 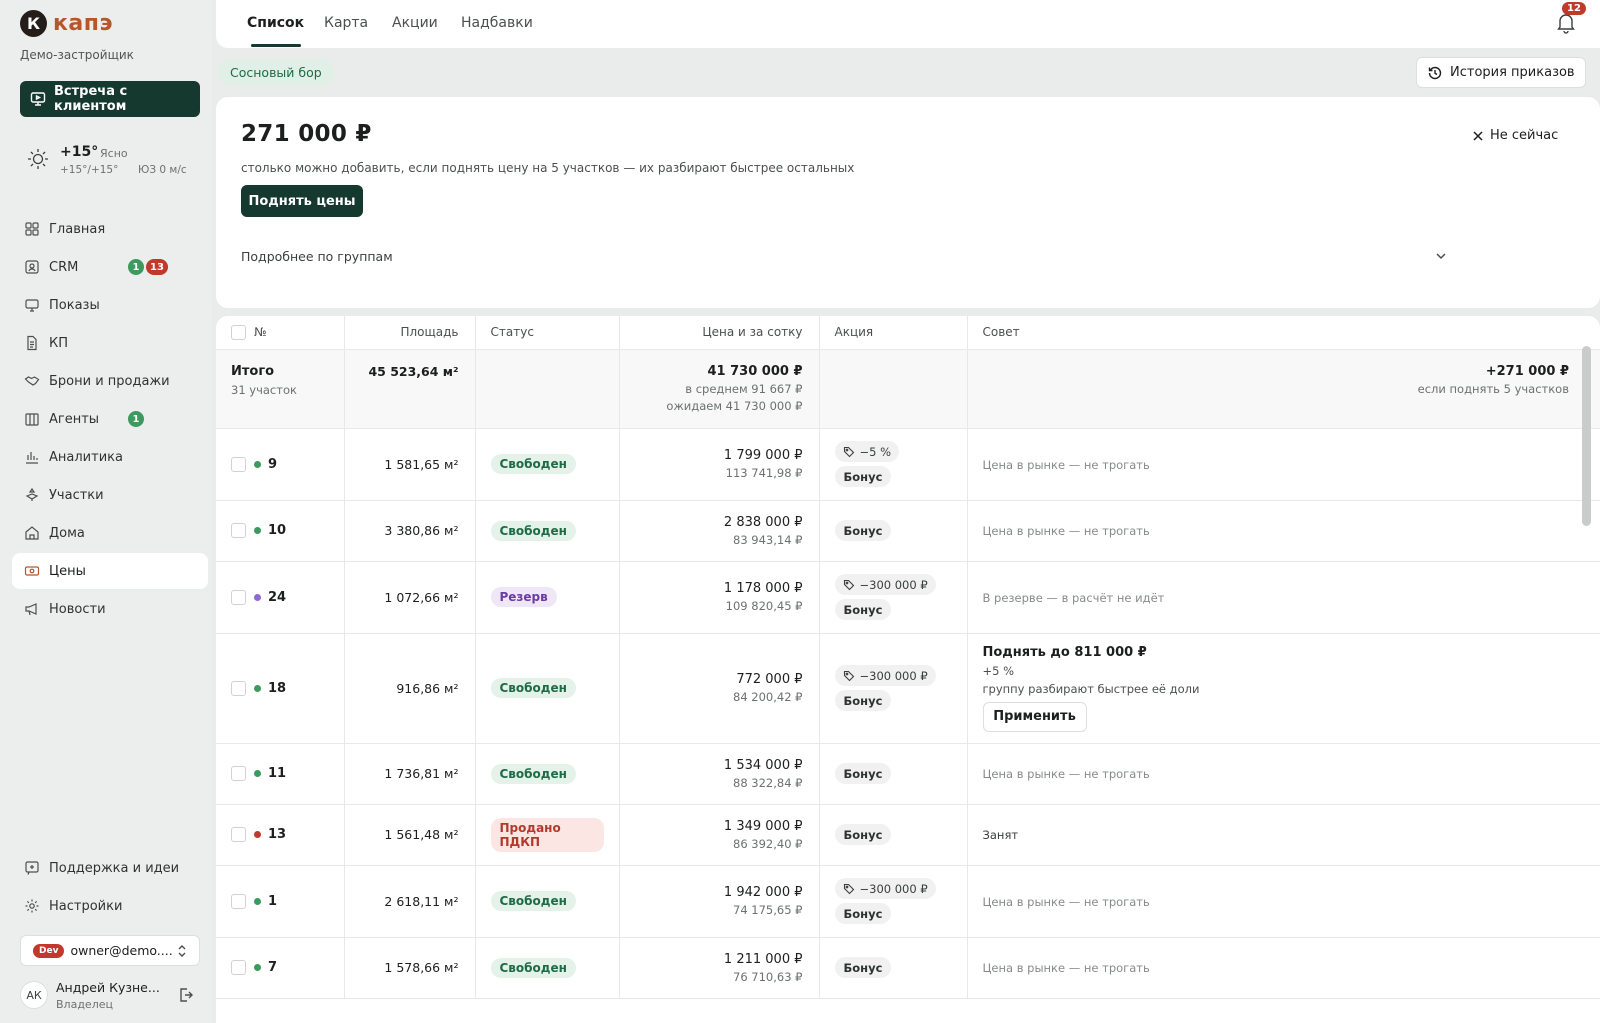 I want to click on sidebar-item-grid: Главная, so click(x=110, y=229).